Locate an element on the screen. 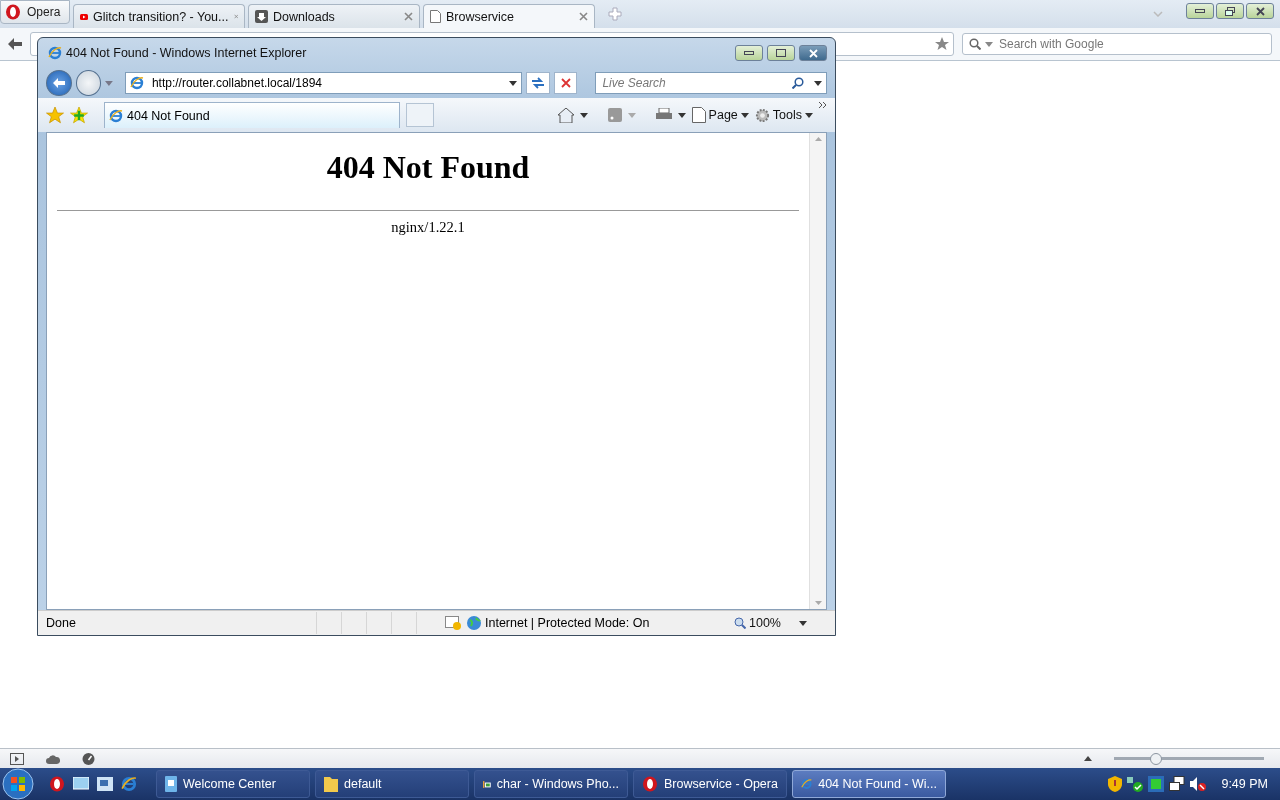  search-field: Search with Google is located at coordinates (1117, 44).